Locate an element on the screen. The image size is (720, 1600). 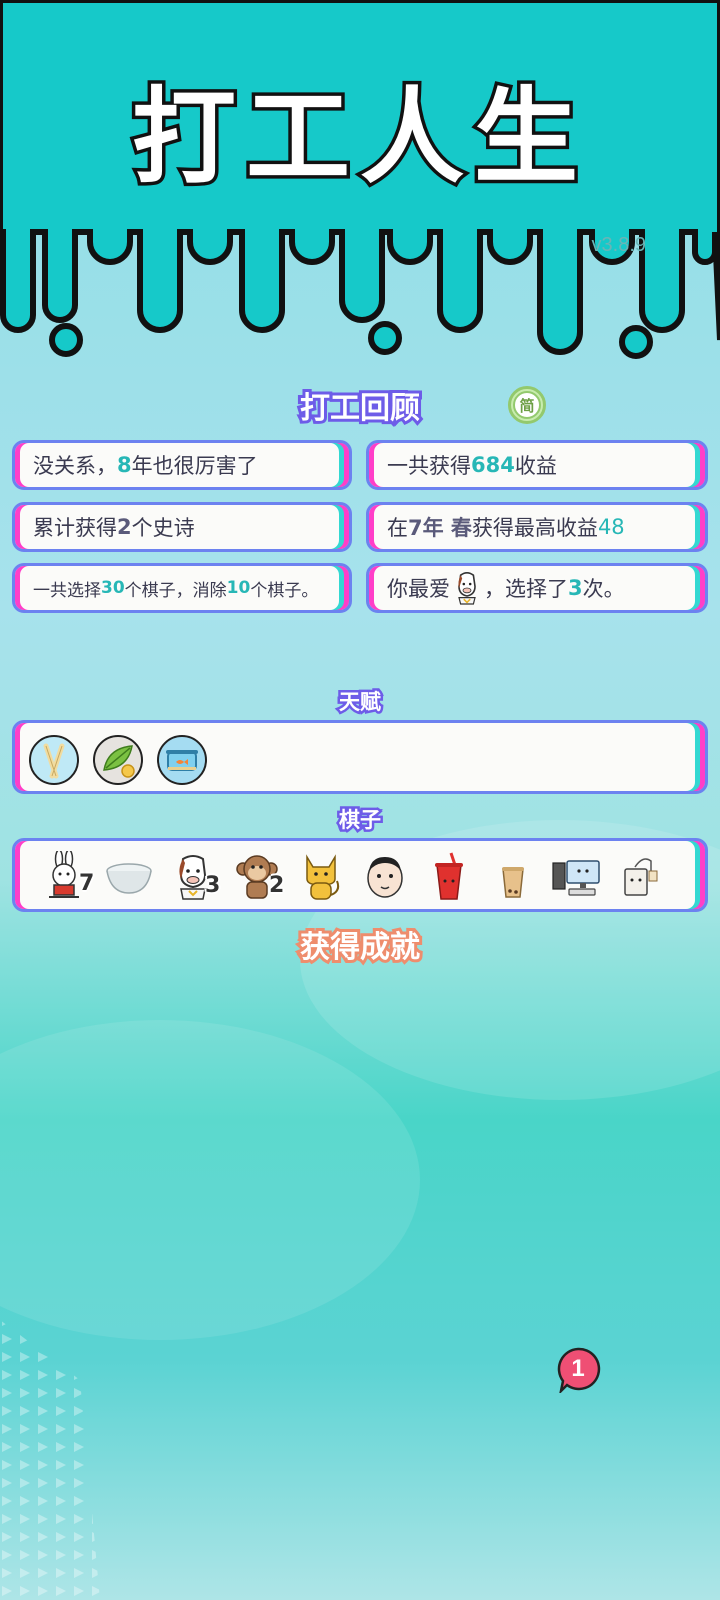
app-title: 打工人生 is located at coordinates (358, 137).